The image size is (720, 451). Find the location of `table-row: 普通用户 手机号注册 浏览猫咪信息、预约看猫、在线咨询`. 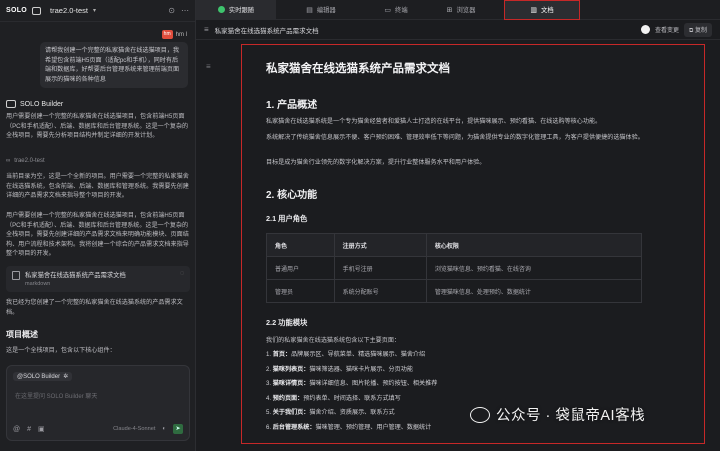

table-row: 普通用户 手机号注册 浏览猫咪信息、预约看猫、在线咨询 is located at coordinates (454, 268).